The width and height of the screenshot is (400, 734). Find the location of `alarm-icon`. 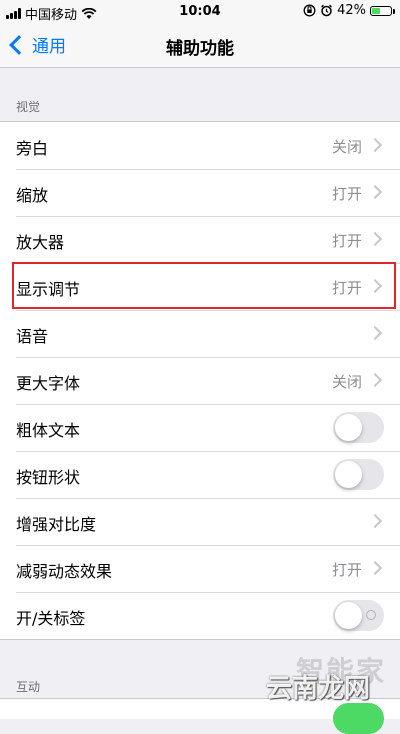

alarm-icon is located at coordinates (327, 10).